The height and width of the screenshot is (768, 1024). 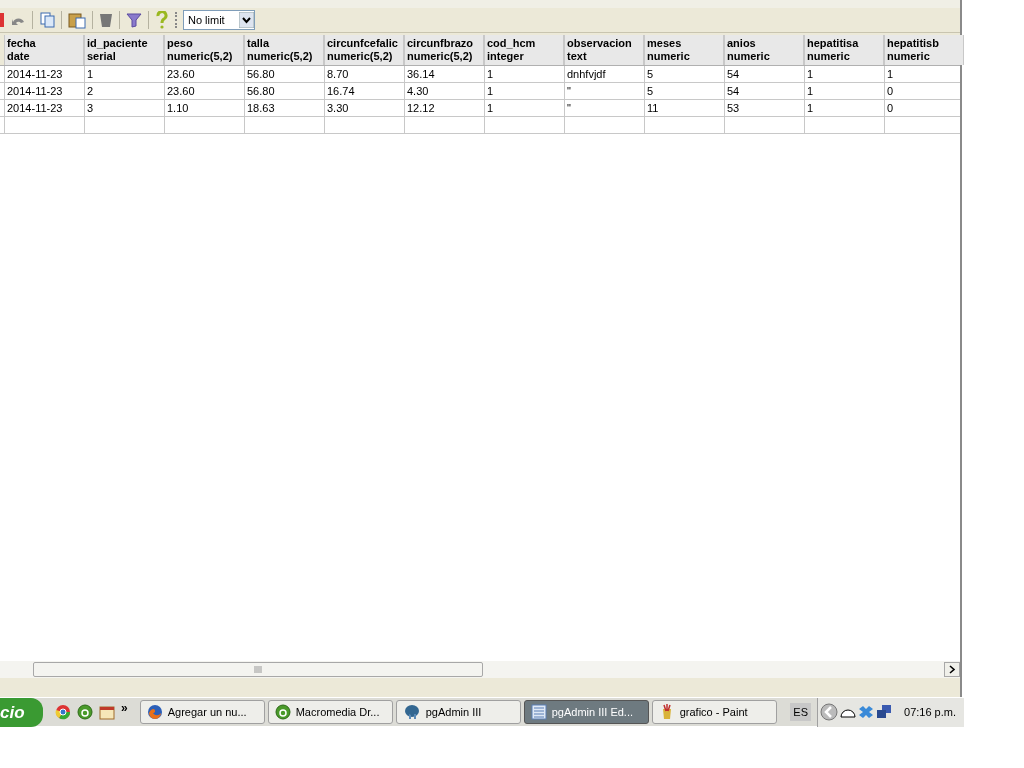 What do you see at coordinates (219, 20) in the screenshot?
I see `limit-dropdown: No limit` at bounding box center [219, 20].